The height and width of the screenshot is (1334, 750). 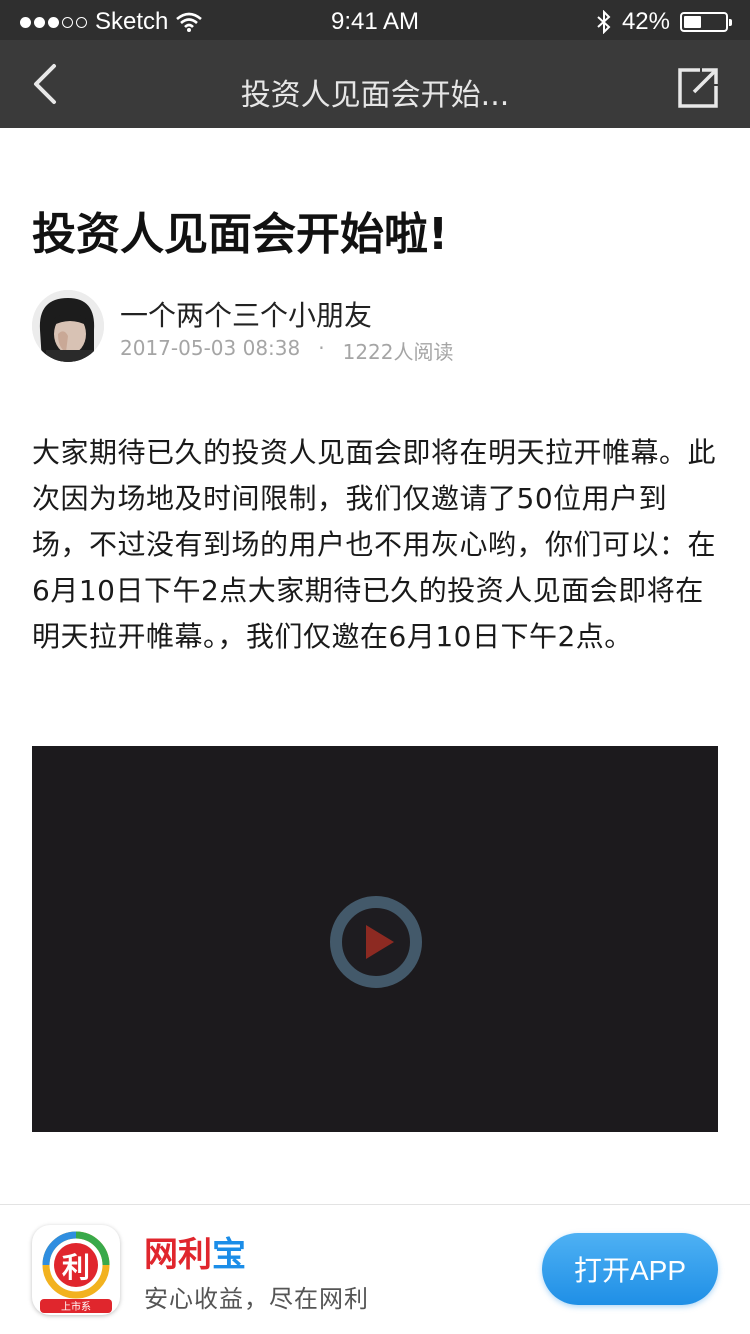 I want to click on app-icon: 利 上市系, so click(x=76, y=1270).